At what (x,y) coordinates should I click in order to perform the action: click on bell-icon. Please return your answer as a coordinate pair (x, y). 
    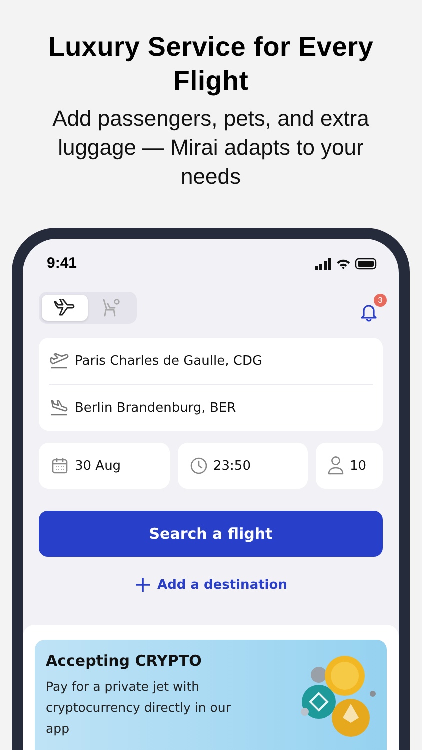
    Looking at the image, I should click on (369, 312).